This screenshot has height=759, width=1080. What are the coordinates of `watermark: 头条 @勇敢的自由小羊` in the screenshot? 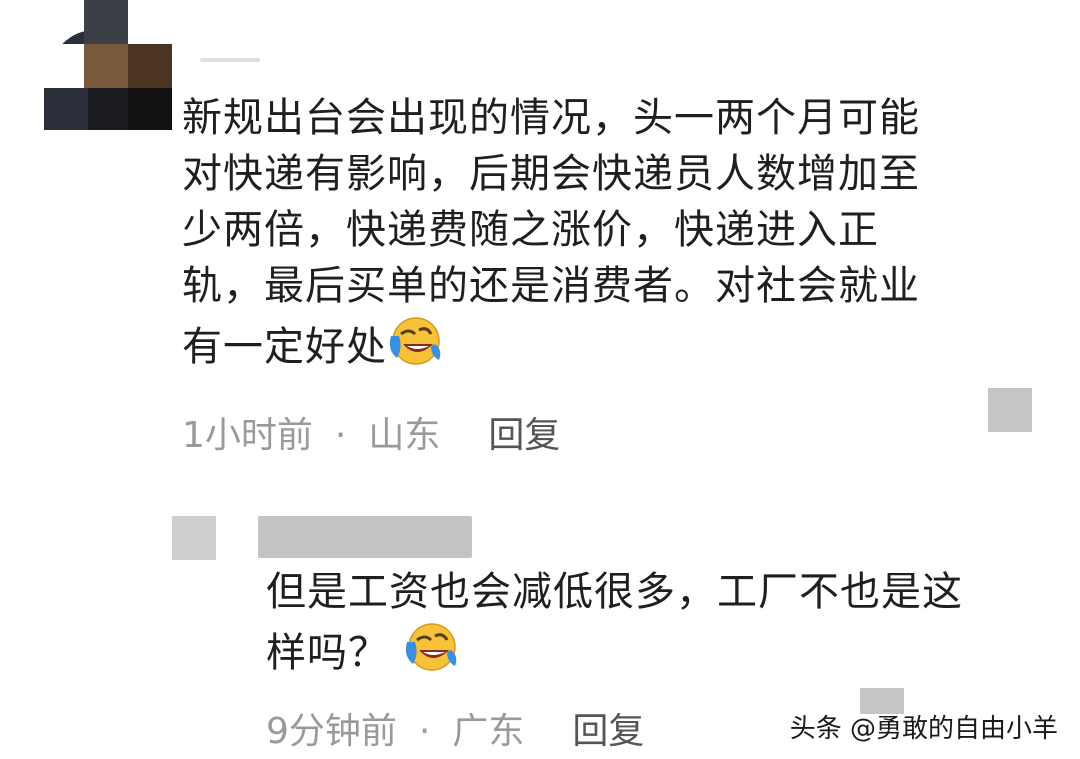 It's located at (923, 729).